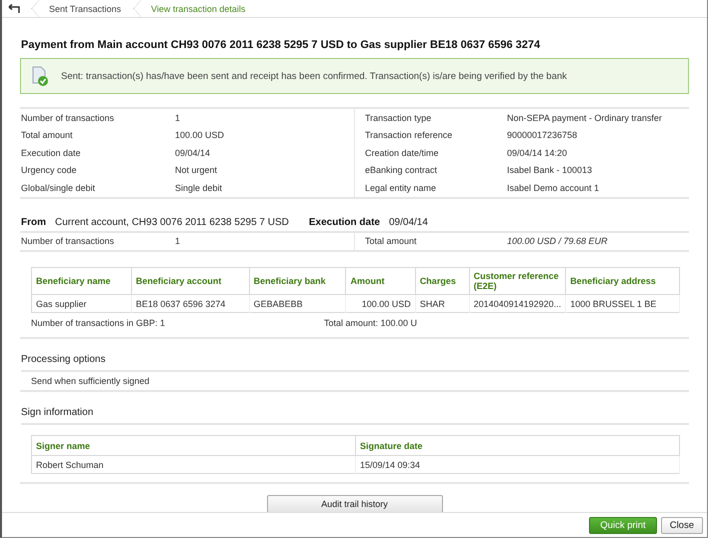 Image resolution: width=708 pixels, height=538 pixels. Describe the element at coordinates (354, 503) in the screenshot. I see `audit-trail-button: Audit trail history` at that location.